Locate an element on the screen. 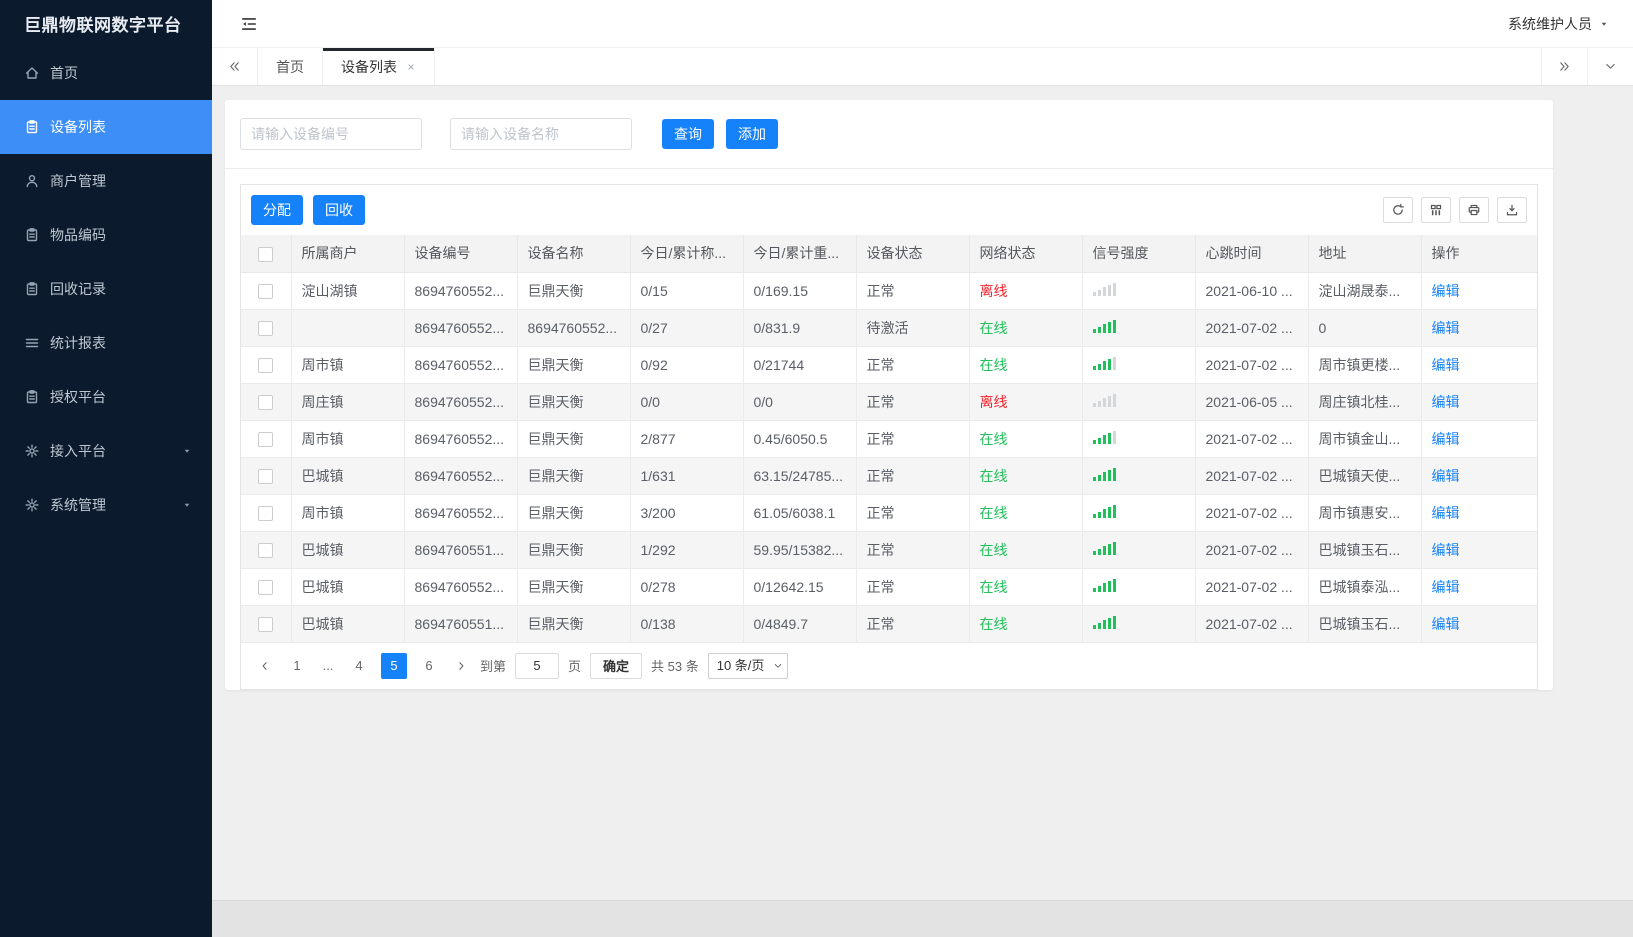 The image size is (1633, 937). sidebar-item-access-platform: 接入平台 is located at coordinates (106, 451).